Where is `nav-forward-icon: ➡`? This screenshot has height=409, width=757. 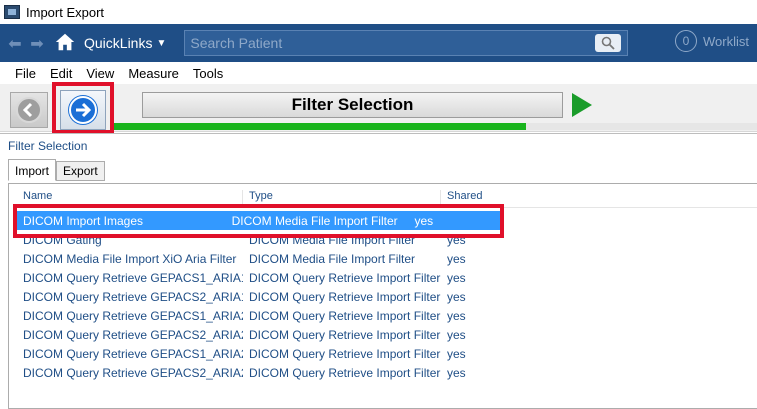 nav-forward-icon: ➡ is located at coordinates (37, 43).